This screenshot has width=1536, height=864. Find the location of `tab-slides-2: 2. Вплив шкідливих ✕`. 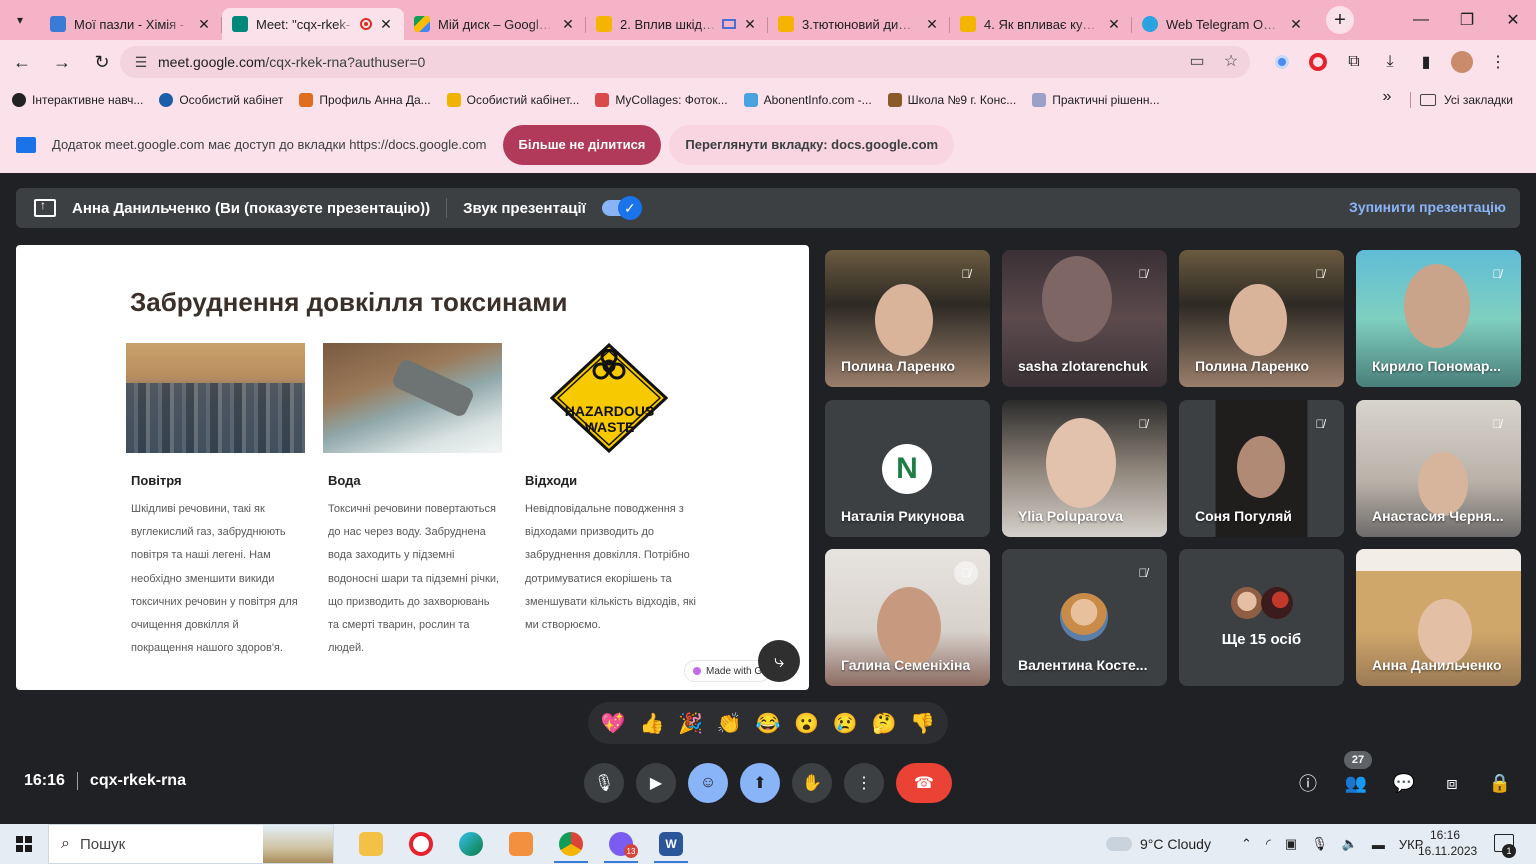

tab-slides-2: 2. Вплив шкідливих ✕ is located at coordinates (677, 24).